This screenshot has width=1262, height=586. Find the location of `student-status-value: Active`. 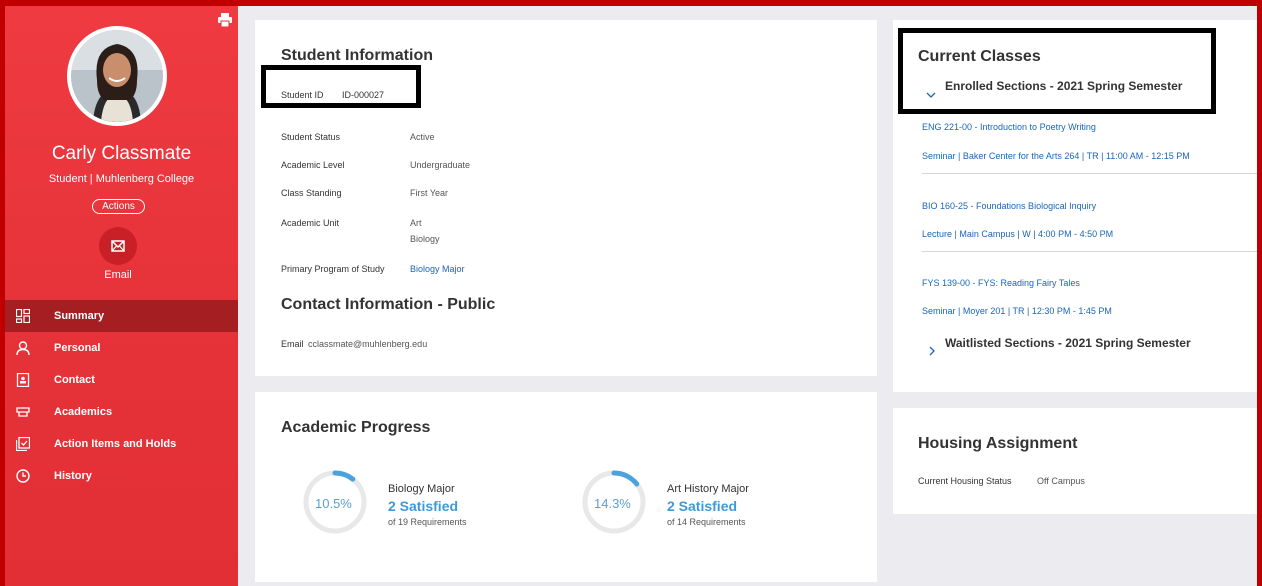

student-status-value: Active is located at coordinates (422, 137).